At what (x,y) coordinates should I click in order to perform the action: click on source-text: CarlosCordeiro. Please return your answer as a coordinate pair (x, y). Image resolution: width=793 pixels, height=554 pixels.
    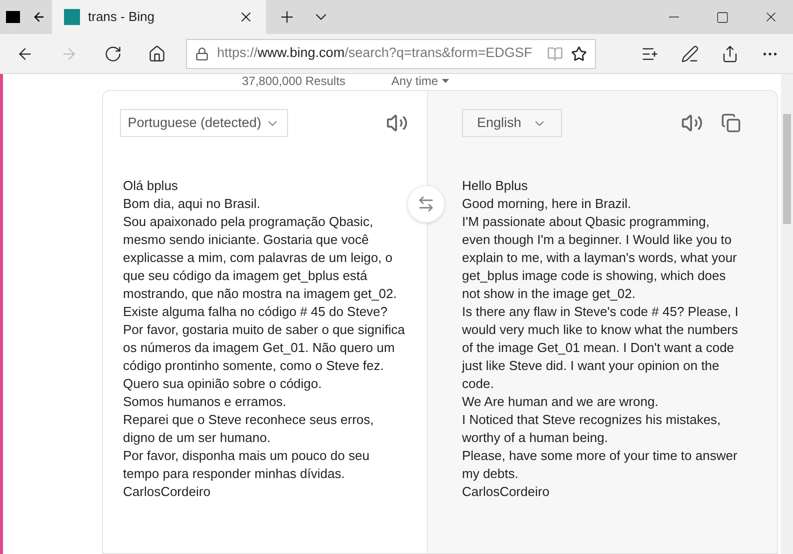
    Looking at the image, I should click on (167, 492).